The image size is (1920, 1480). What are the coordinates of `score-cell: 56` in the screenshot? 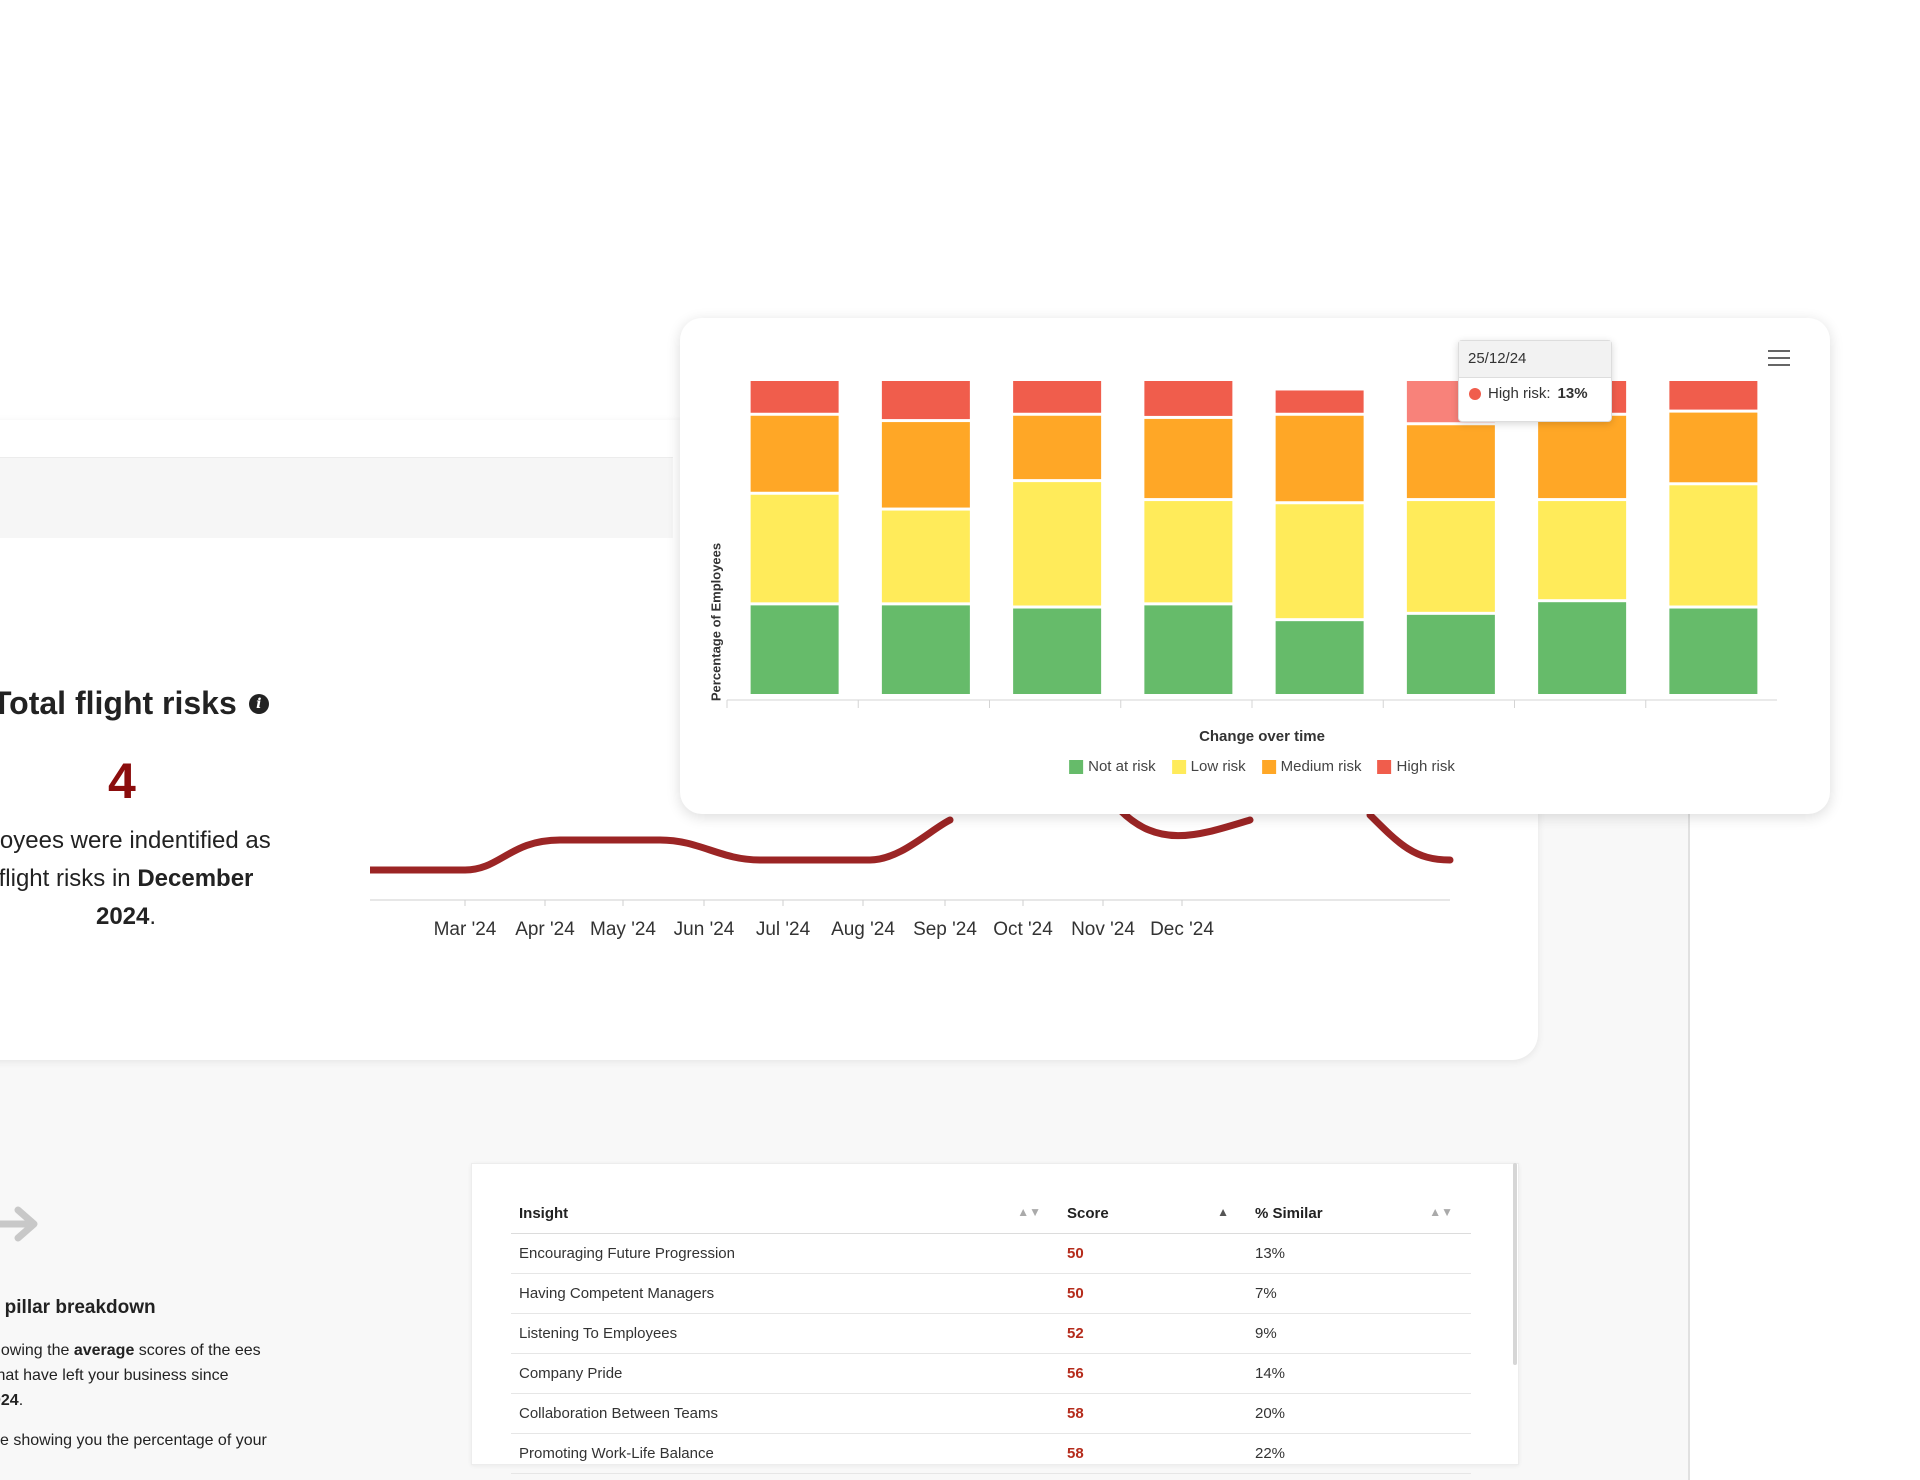 It's located at (1153, 1373).